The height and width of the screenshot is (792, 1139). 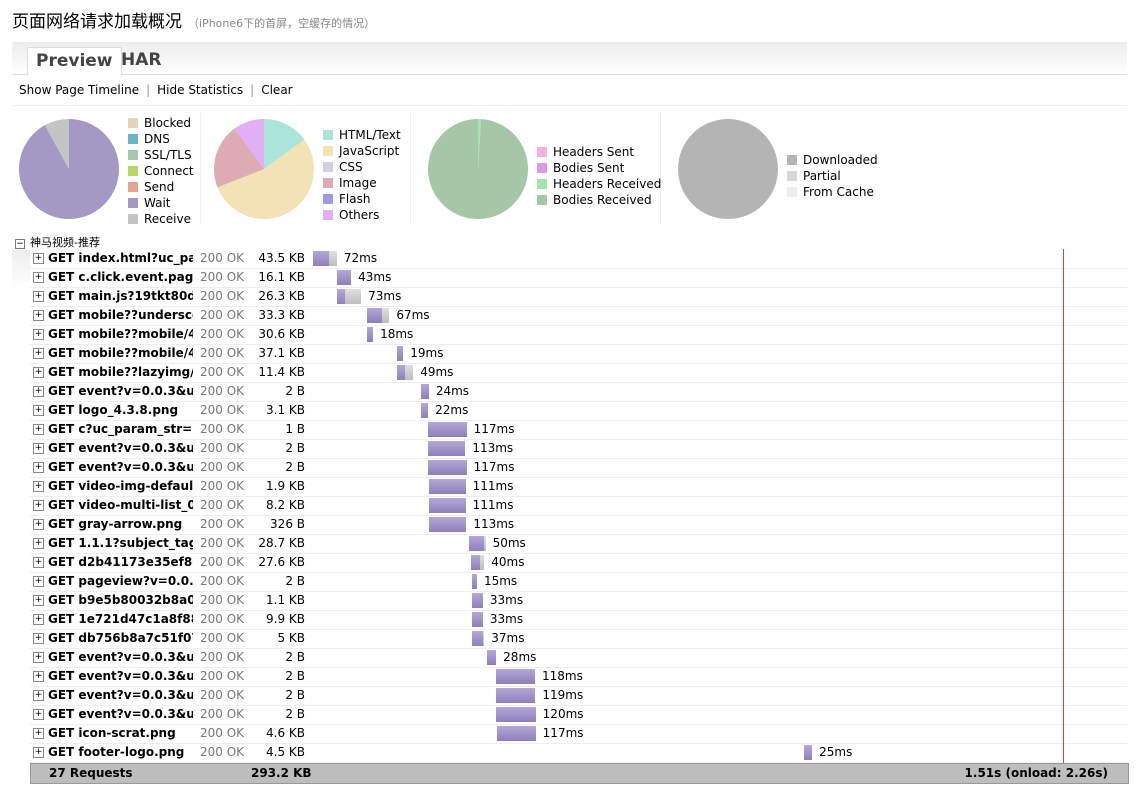 I want to click on request-url: GET d2b41173e35ef80, so click(x=120, y=562).